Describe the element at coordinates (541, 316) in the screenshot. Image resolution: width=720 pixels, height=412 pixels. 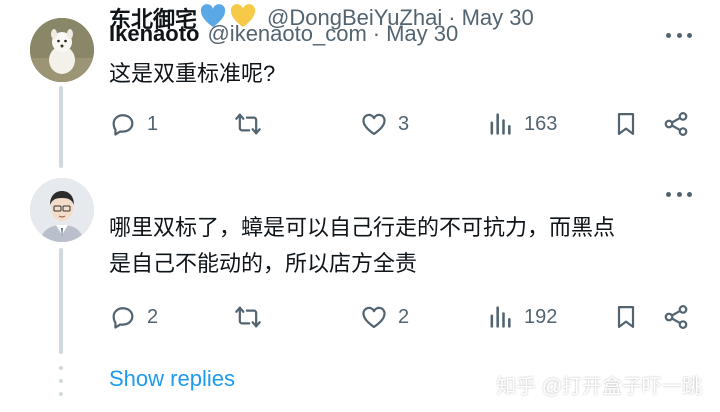
I see `view-count: 192` at that location.